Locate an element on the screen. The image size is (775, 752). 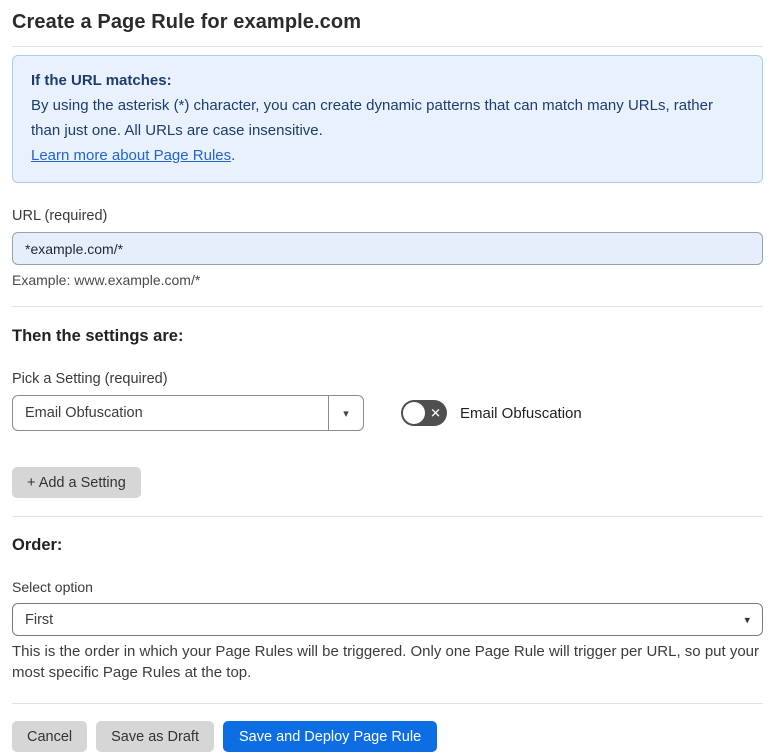
info-box-heading: If the URL matches: is located at coordinates (101, 80).